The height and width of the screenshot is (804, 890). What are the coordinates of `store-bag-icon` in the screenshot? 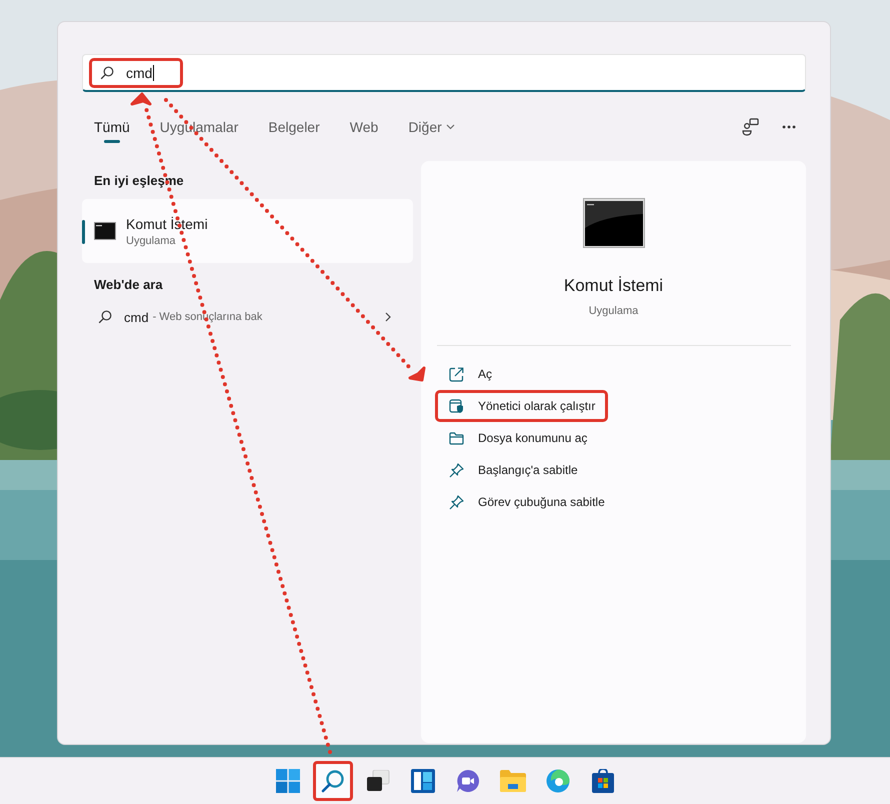 It's located at (603, 781).